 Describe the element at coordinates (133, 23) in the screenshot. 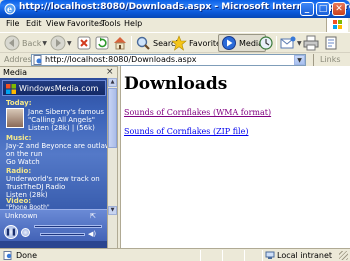

I see `menu-help: Help` at that location.